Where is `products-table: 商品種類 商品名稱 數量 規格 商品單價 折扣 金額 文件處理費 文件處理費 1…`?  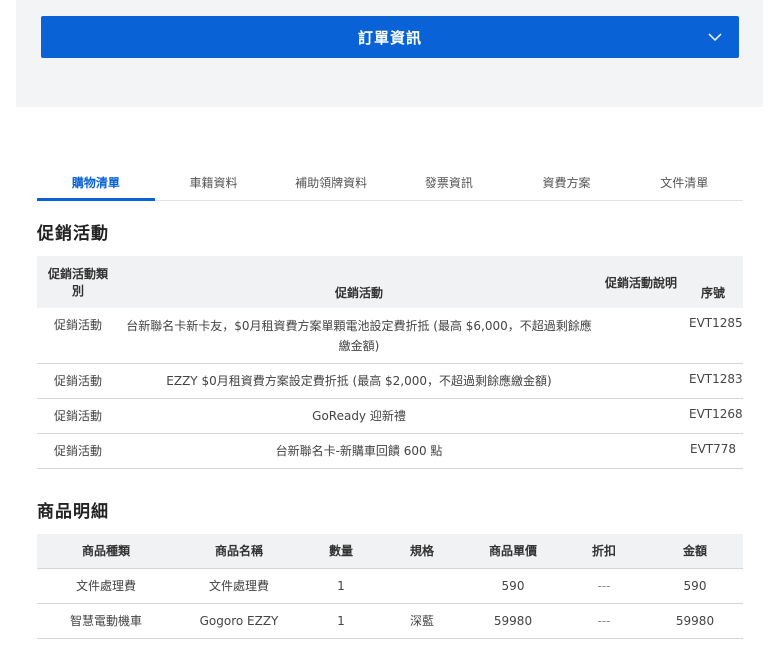 products-table: 商品種類 商品名稱 數量 規格 商品單價 折扣 金額 文件處理費 文件處理費 1… is located at coordinates (390, 586).